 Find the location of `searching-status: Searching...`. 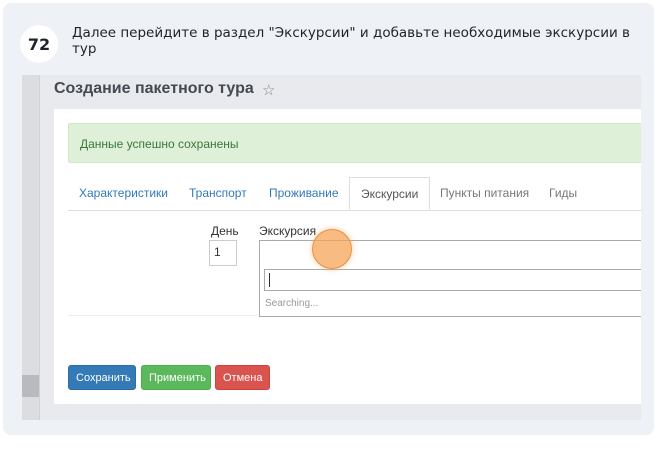

searching-status: Searching... is located at coordinates (292, 303).